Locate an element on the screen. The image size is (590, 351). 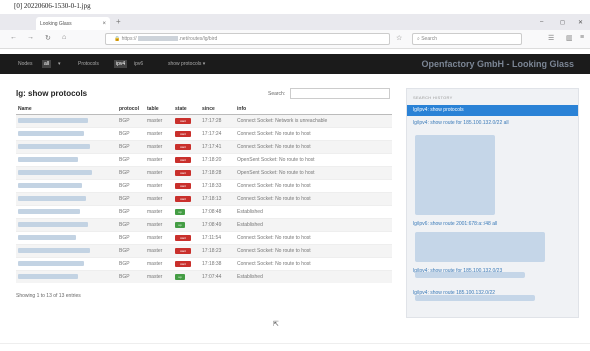
cell-state: up is located at coordinates (186, 225).